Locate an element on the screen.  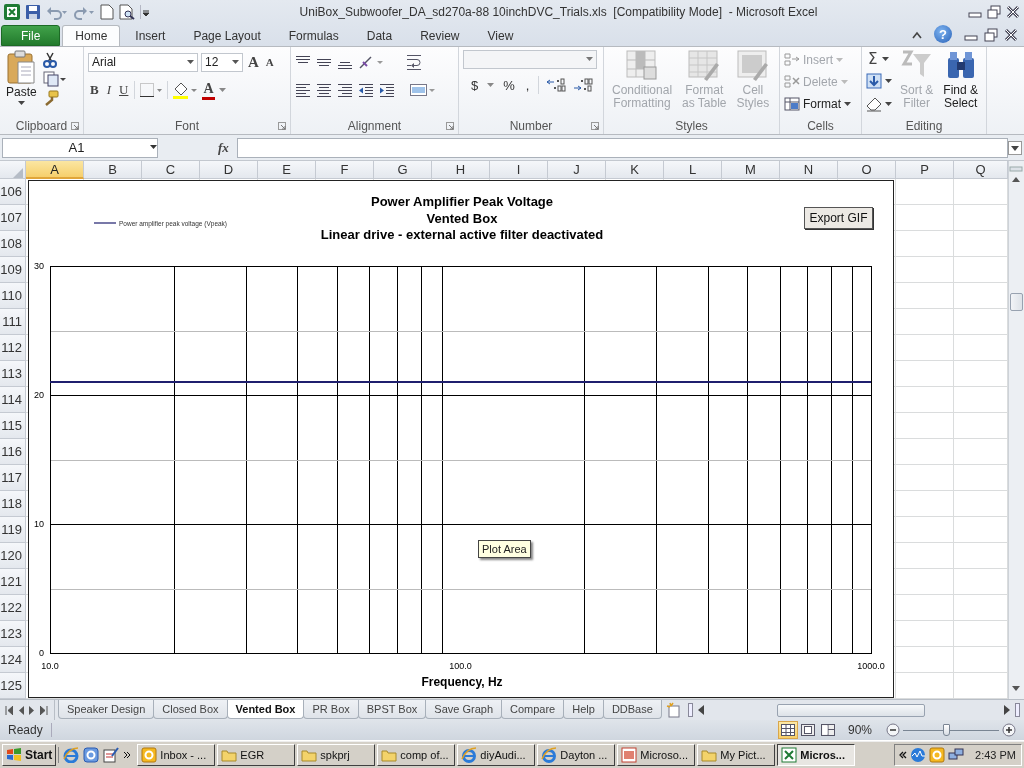
close-icon is located at coordinates (1011, 35).